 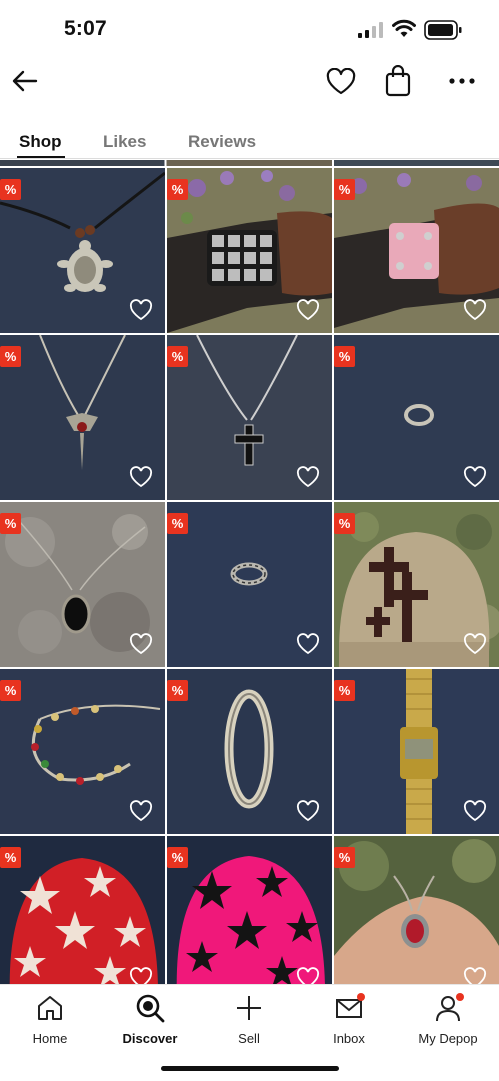 I want to click on favorite-button, so click(x=341, y=81).